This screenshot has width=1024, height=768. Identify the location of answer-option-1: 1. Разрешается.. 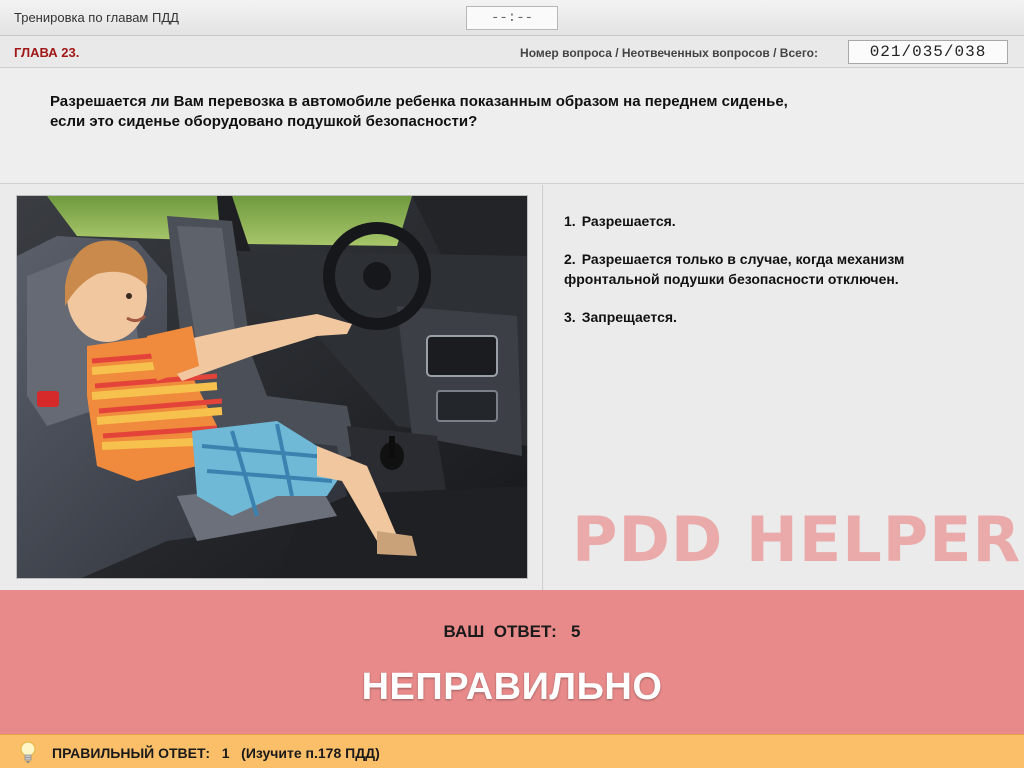
(779, 221).